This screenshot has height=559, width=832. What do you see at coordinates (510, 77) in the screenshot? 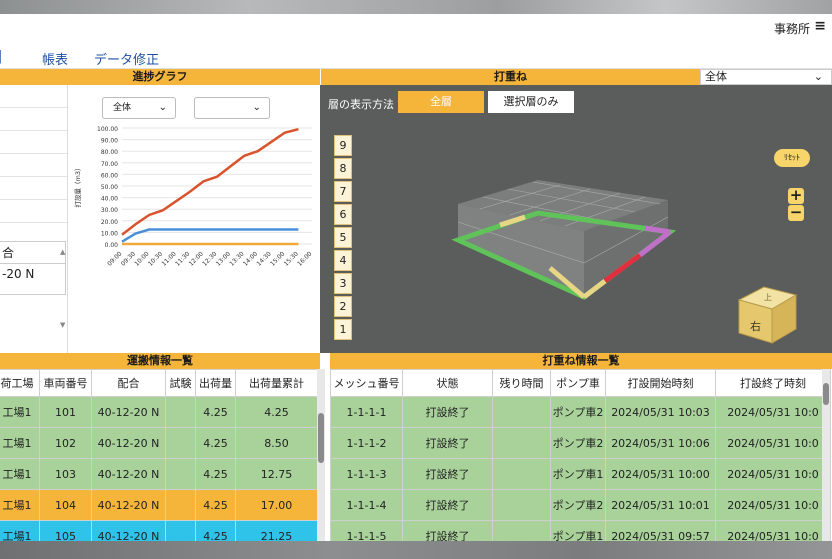
I see `placement-panel-header: 打重ね` at bounding box center [510, 77].